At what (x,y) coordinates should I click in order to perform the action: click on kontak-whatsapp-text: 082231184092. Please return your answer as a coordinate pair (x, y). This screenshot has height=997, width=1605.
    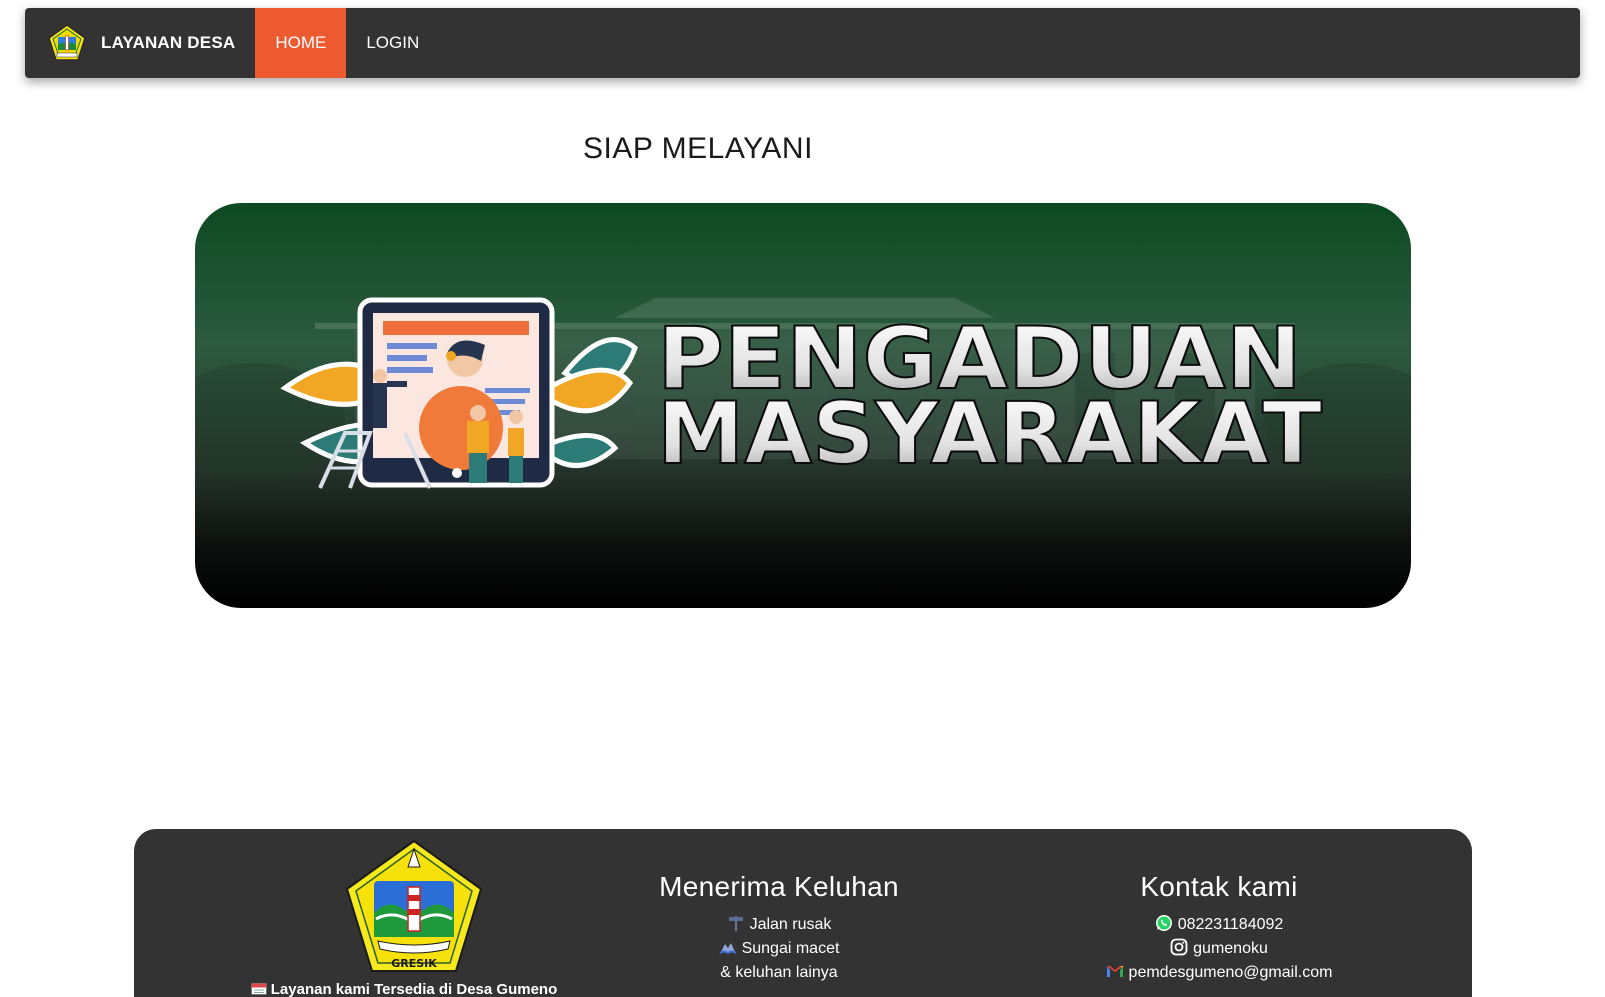
    Looking at the image, I should click on (1230, 924).